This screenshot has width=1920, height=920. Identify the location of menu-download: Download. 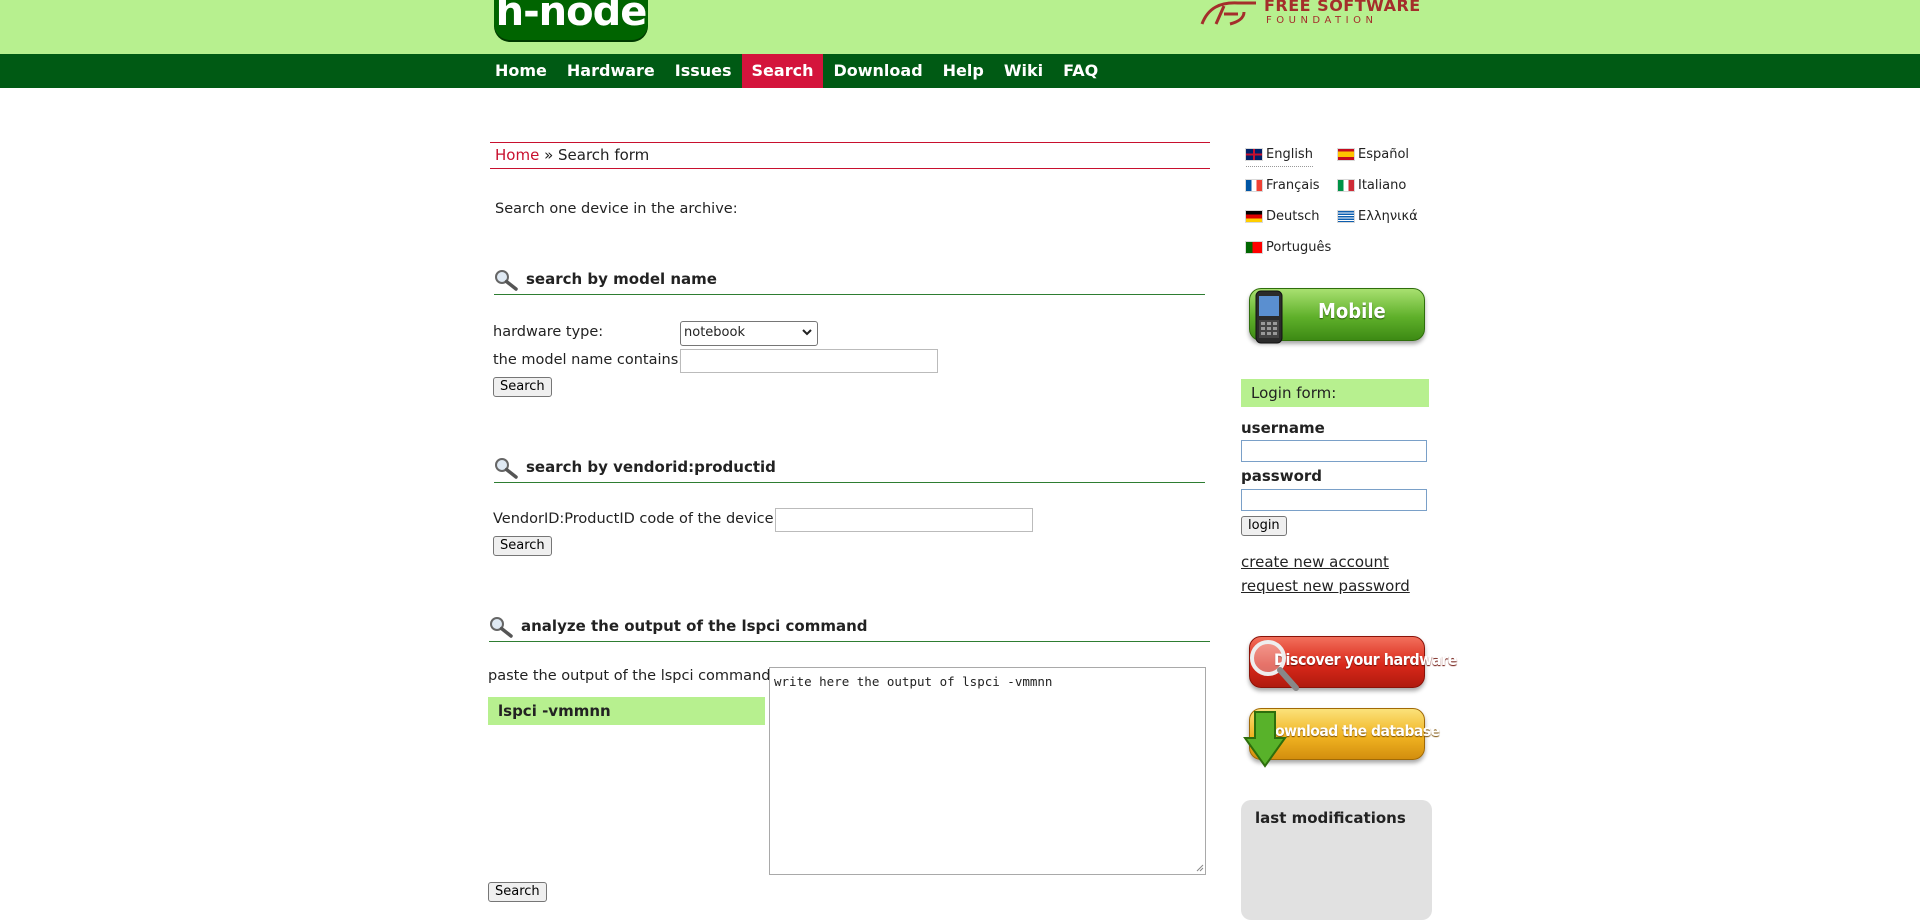
(877, 71).